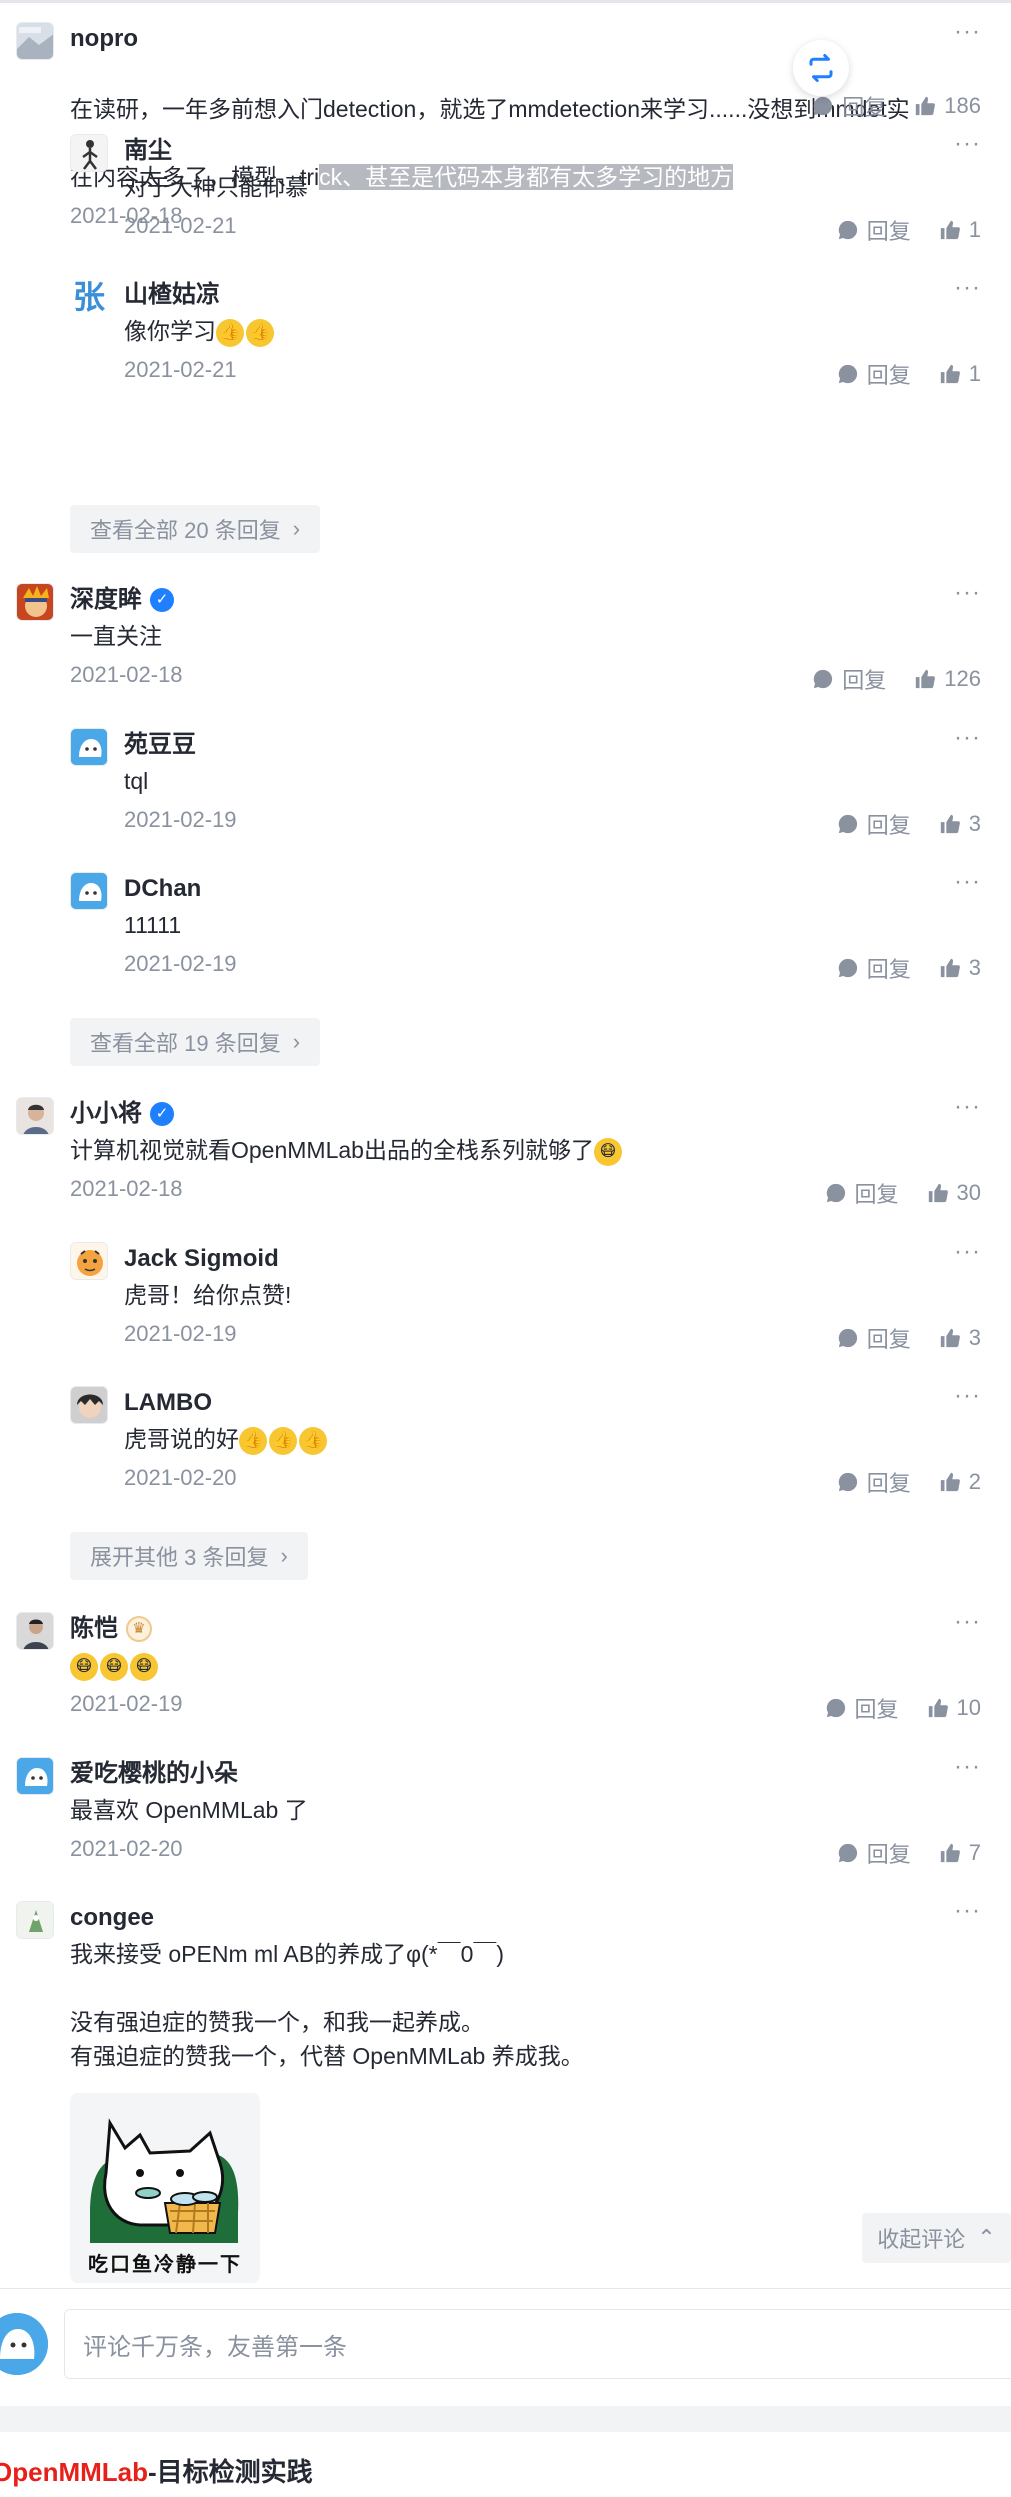 The width and height of the screenshot is (1011, 2497). Describe the element at coordinates (94, 1629) in the screenshot. I see `username: 陈恺` at that location.